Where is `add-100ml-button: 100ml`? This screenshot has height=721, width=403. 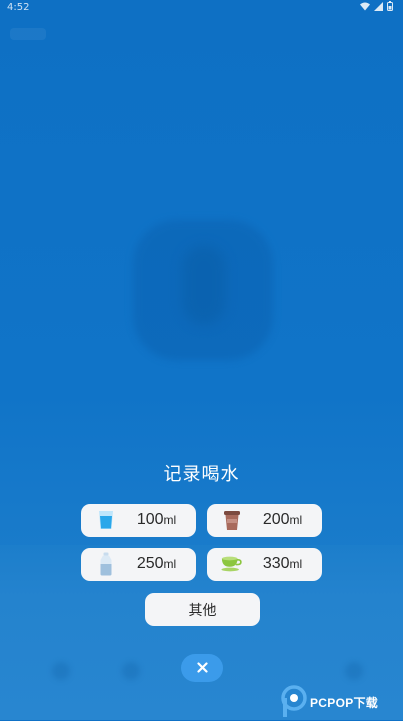 add-100ml-button: 100ml is located at coordinates (138, 520).